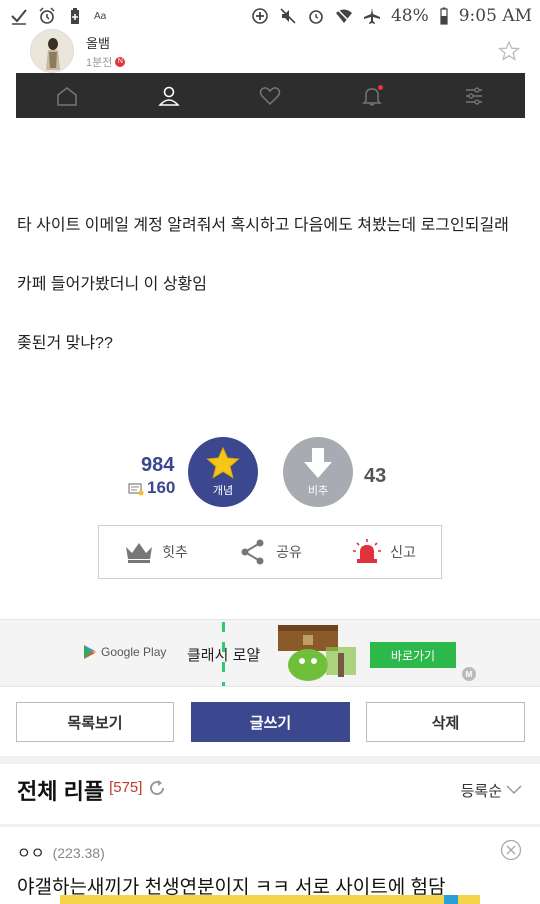  I want to click on post-button-row: 목록보기 글쓰기 삭제, so click(270, 722).